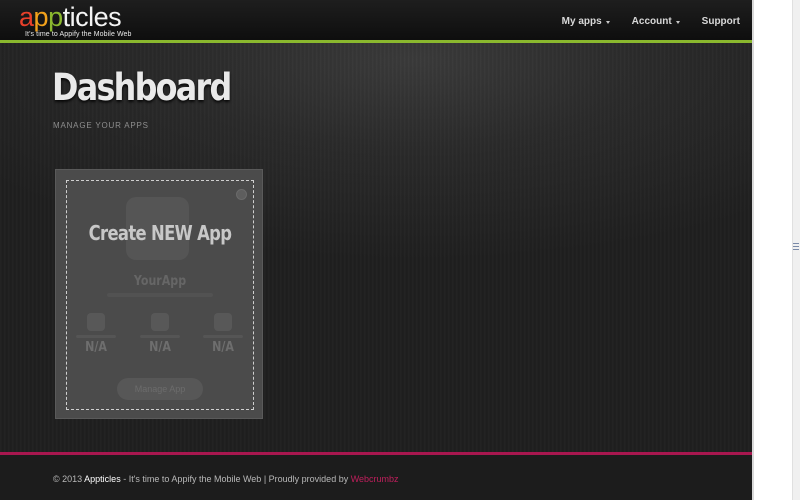 Image resolution: width=800 pixels, height=500 pixels. I want to click on stat-1-value: N/A, so click(96, 347).